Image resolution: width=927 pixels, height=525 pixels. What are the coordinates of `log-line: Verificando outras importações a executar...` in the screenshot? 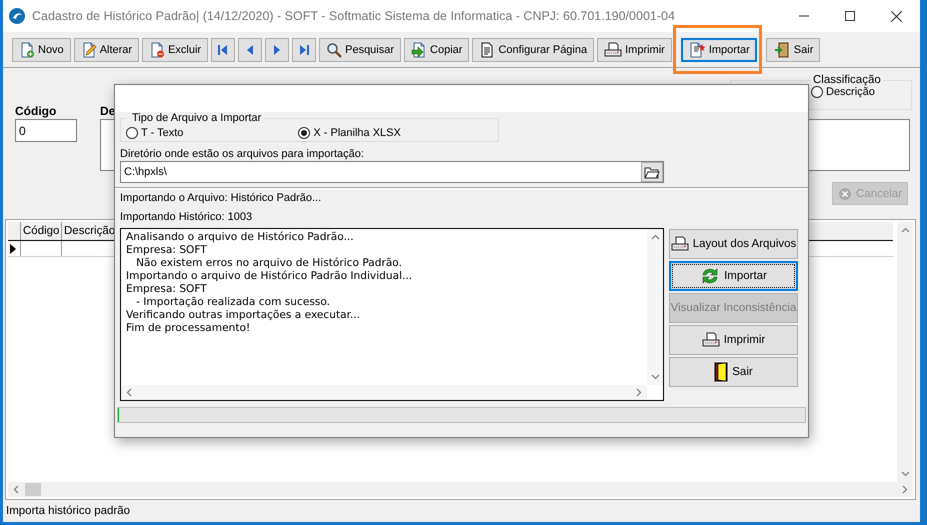 It's located at (244, 315).